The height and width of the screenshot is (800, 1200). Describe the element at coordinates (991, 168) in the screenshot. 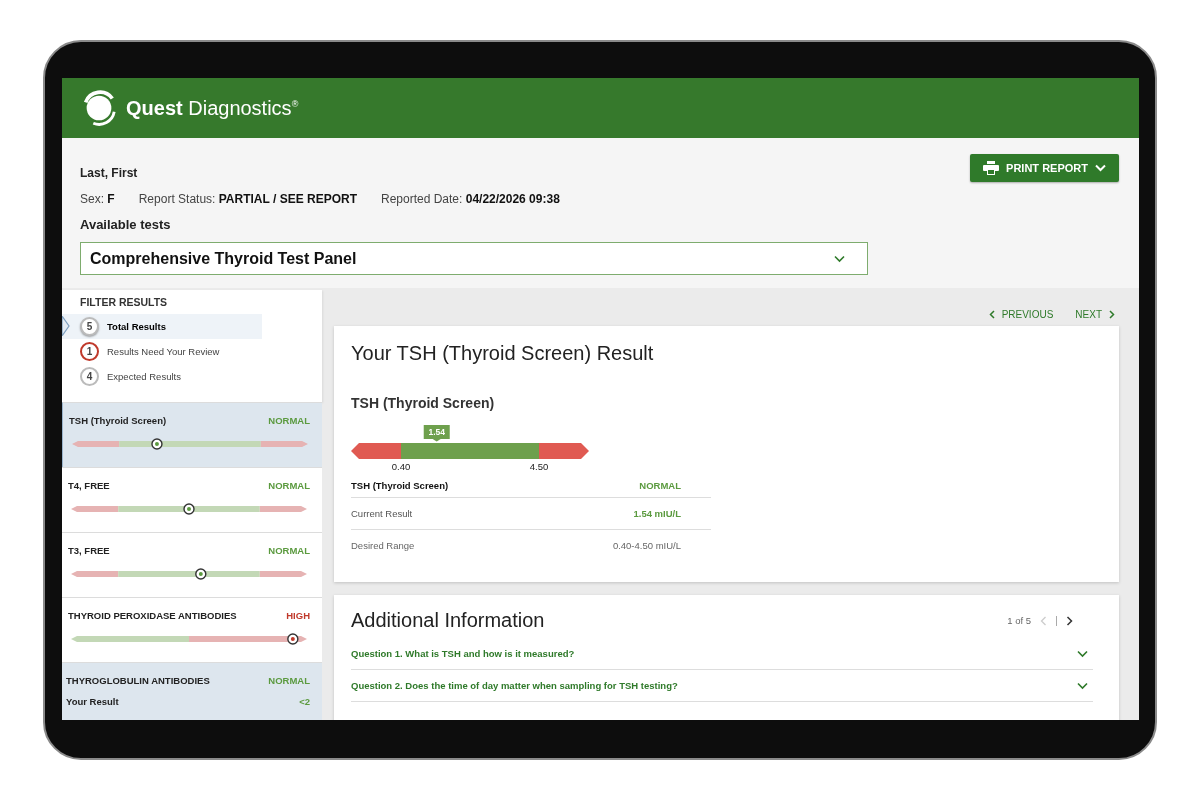

I see `printer-icon` at that location.